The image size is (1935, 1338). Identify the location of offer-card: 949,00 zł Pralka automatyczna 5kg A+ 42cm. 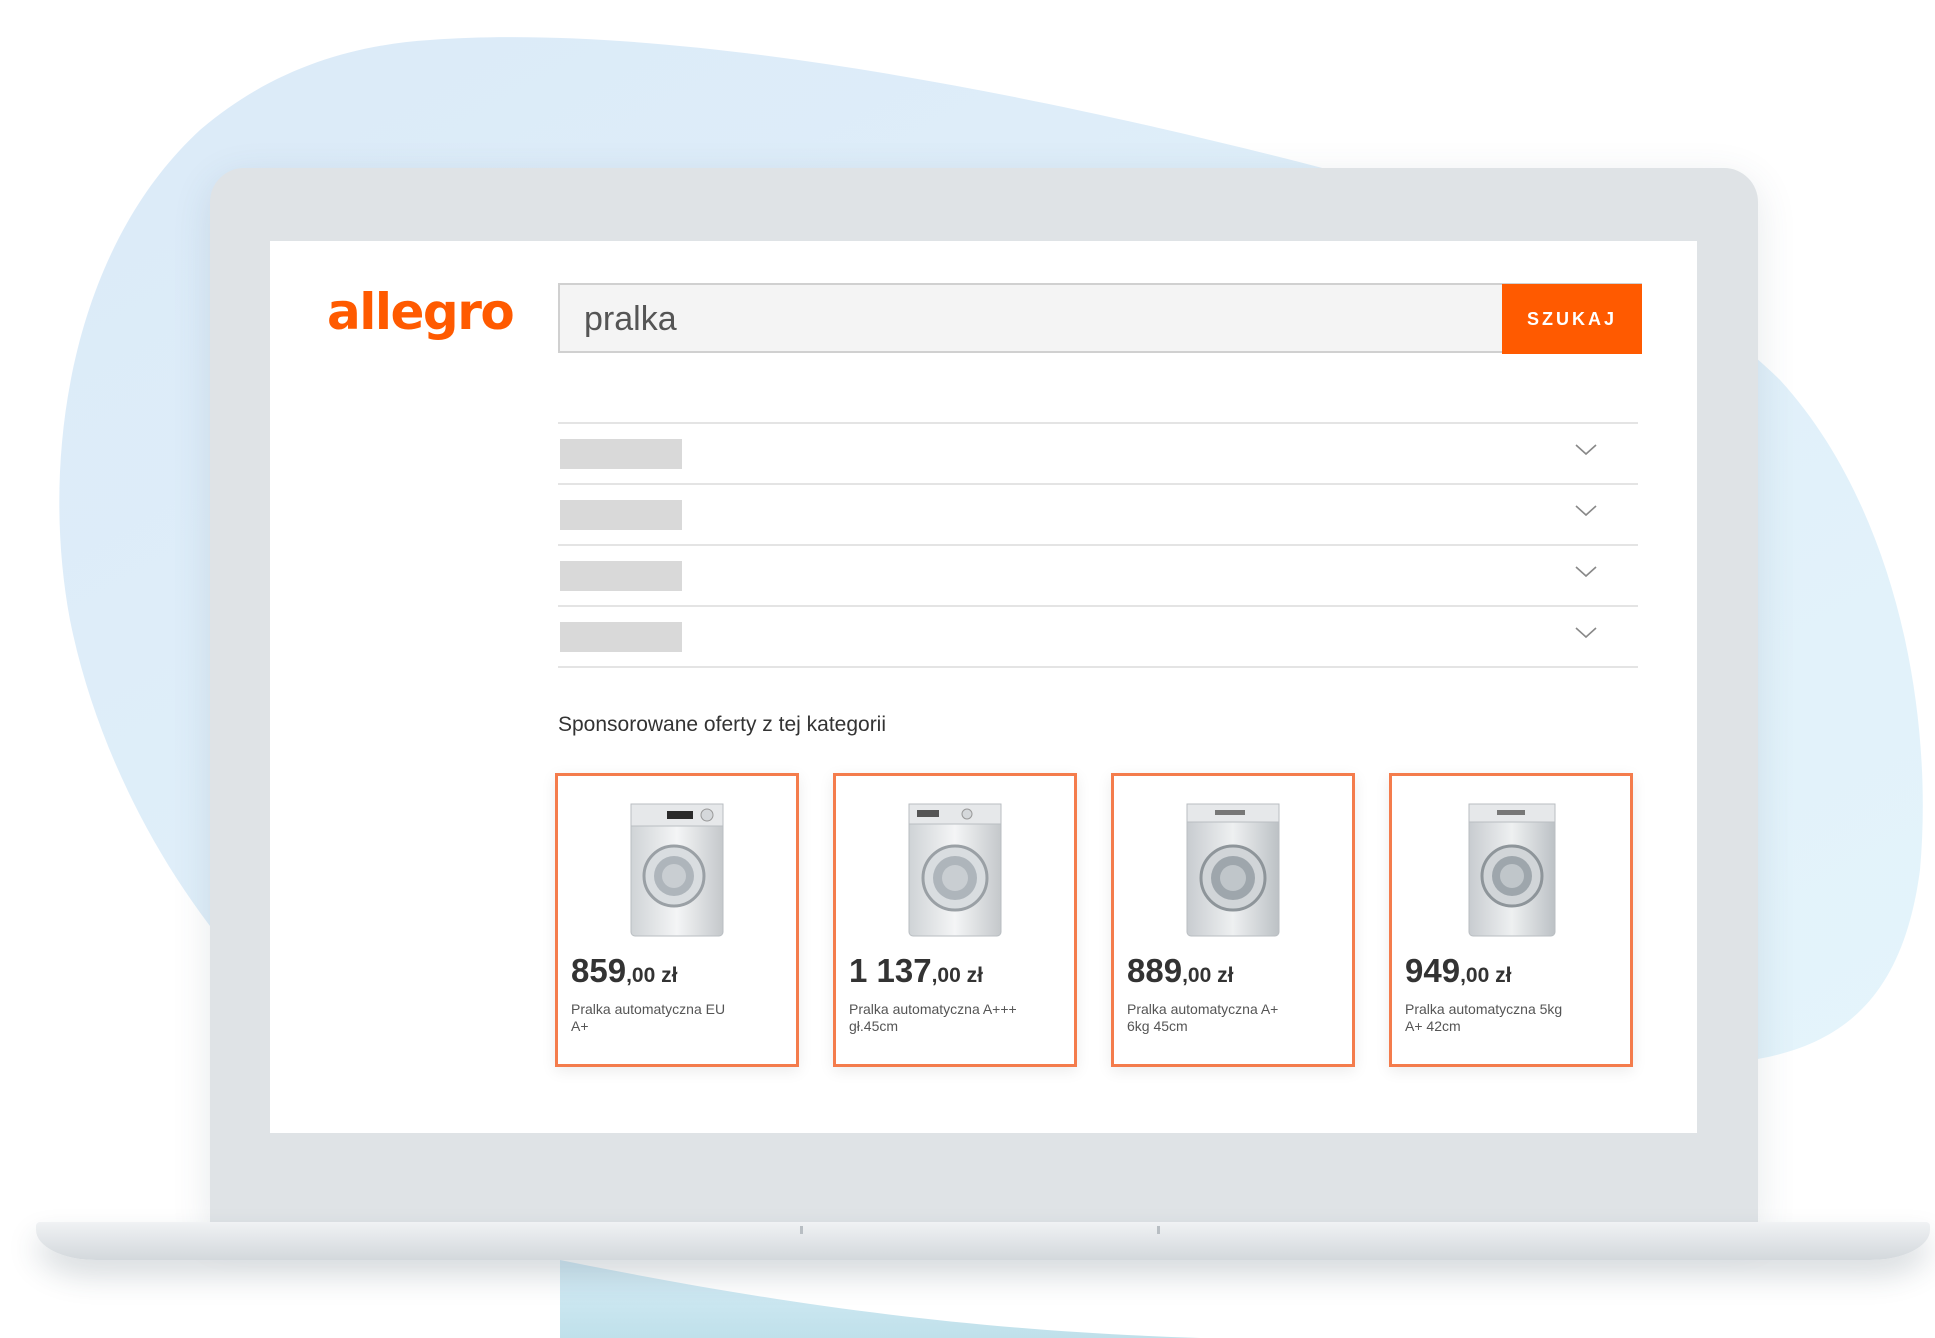
(1511, 920).